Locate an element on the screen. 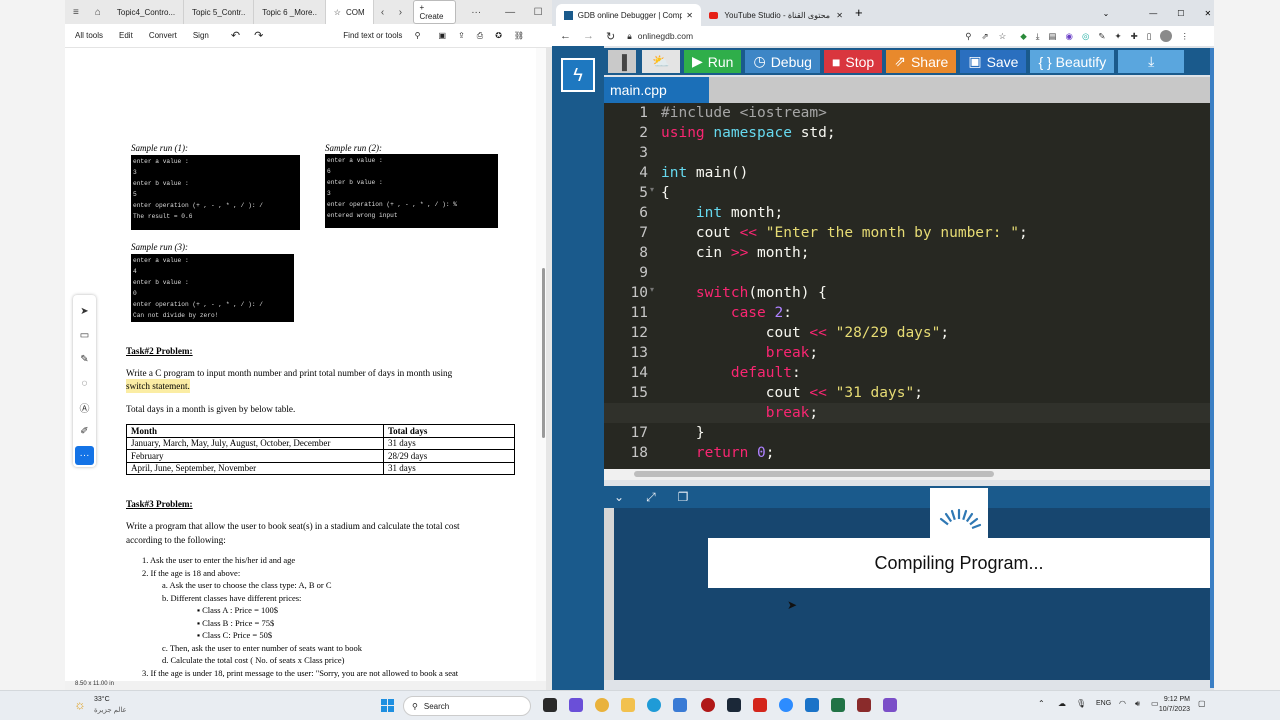  print-icon: ⎙ is located at coordinates (480, 36).